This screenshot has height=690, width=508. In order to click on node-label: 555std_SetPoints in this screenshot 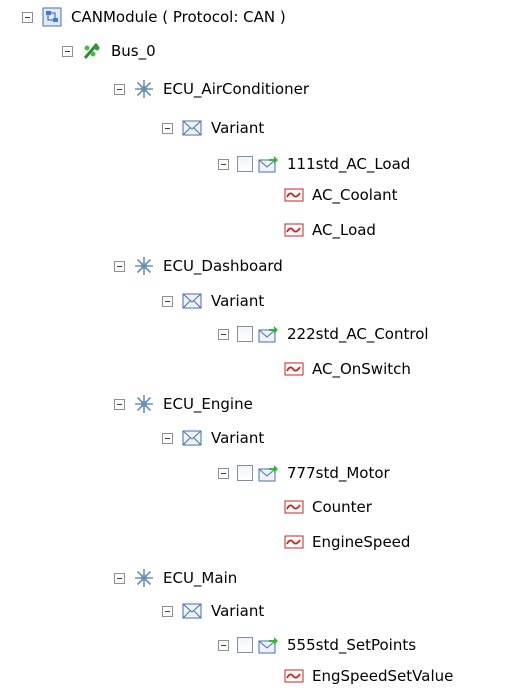, I will do `click(352, 645)`.